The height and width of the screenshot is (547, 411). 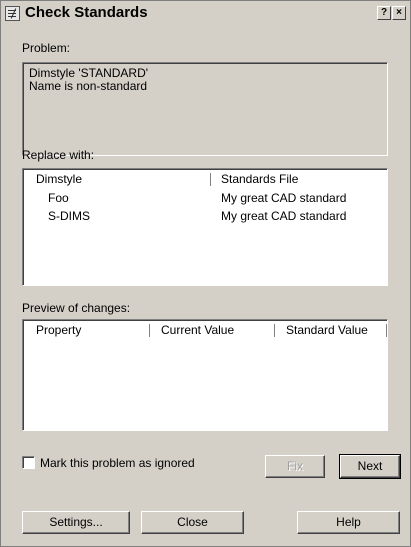 What do you see at coordinates (327, 330) in the screenshot?
I see `column-header-standard-value: Standard Value` at bounding box center [327, 330].